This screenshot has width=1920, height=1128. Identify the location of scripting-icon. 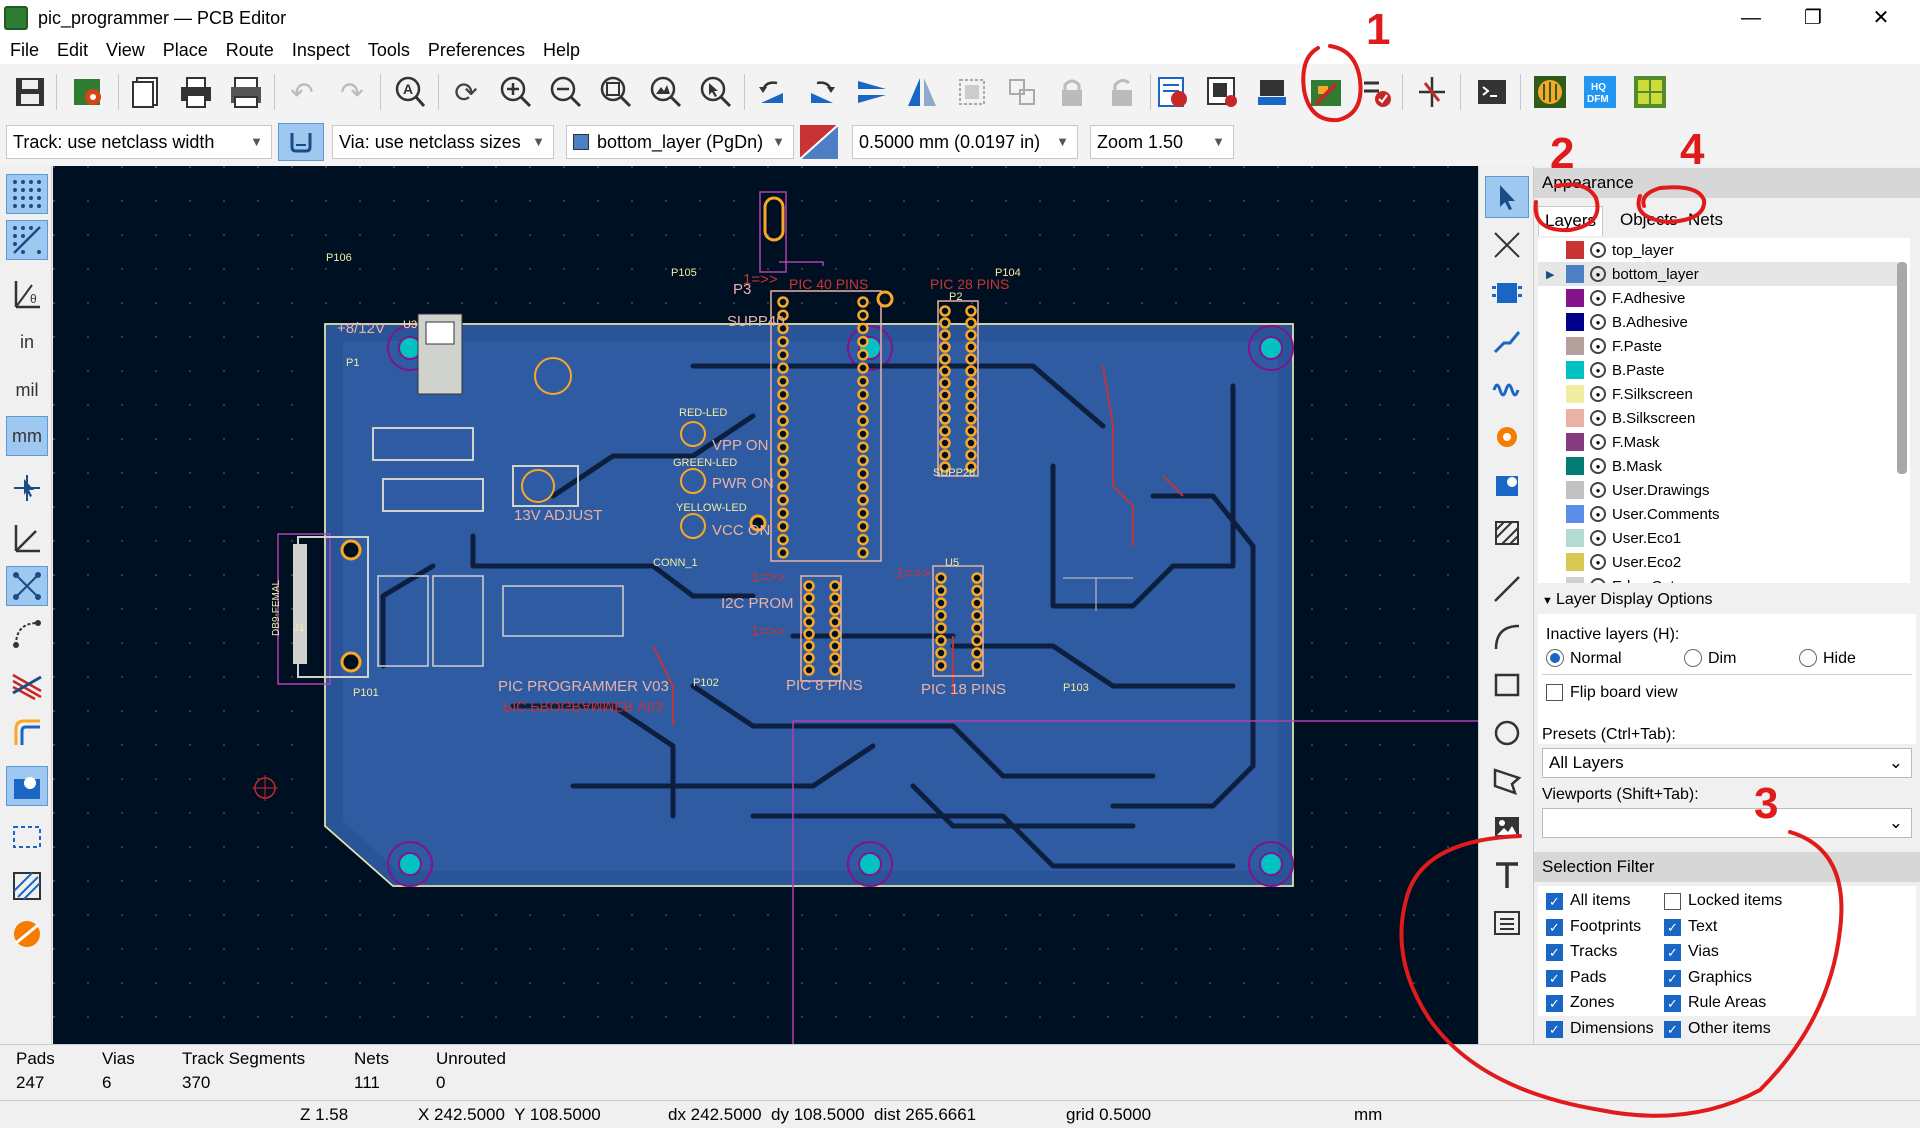
(1492, 92).